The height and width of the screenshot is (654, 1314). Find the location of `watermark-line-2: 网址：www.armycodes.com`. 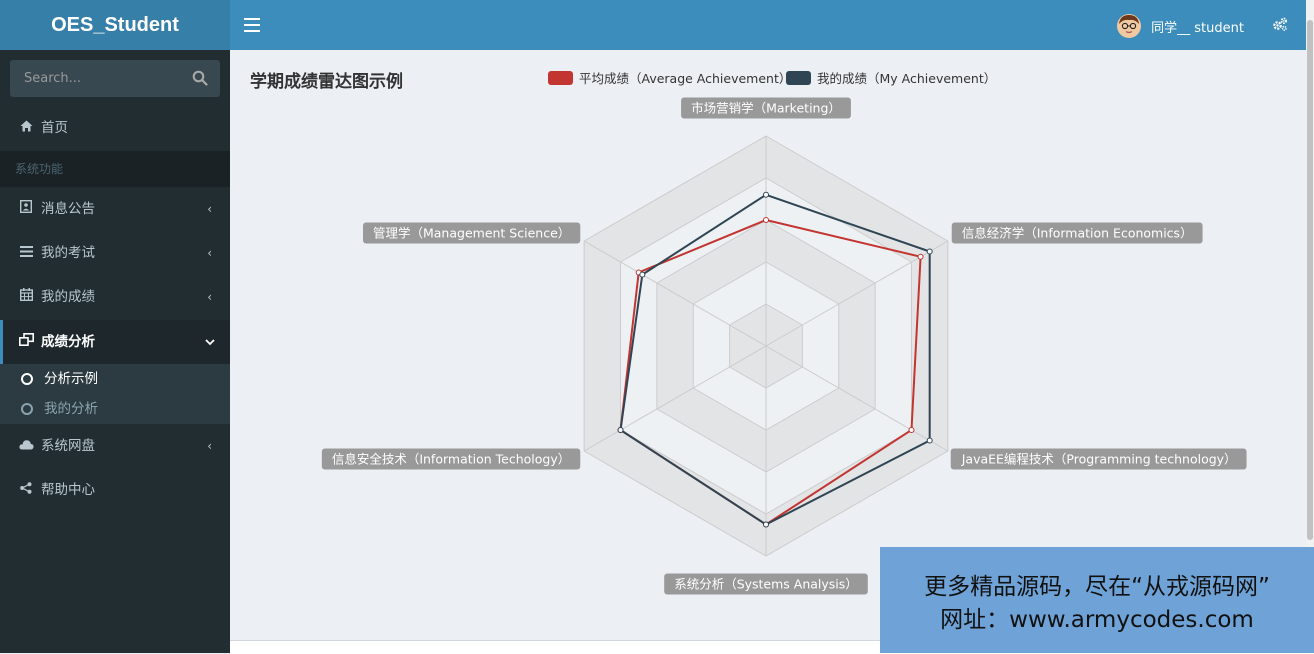

watermark-line-2: 网址：www.armycodes.com is located at coordinates (1097, 620).